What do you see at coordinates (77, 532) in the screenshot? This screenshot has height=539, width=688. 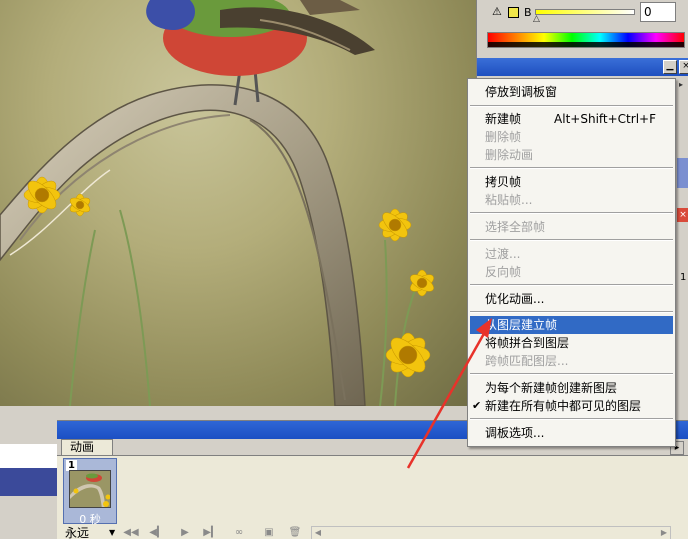 I see `loop-select: 永远` at bounding box center [77, 532].